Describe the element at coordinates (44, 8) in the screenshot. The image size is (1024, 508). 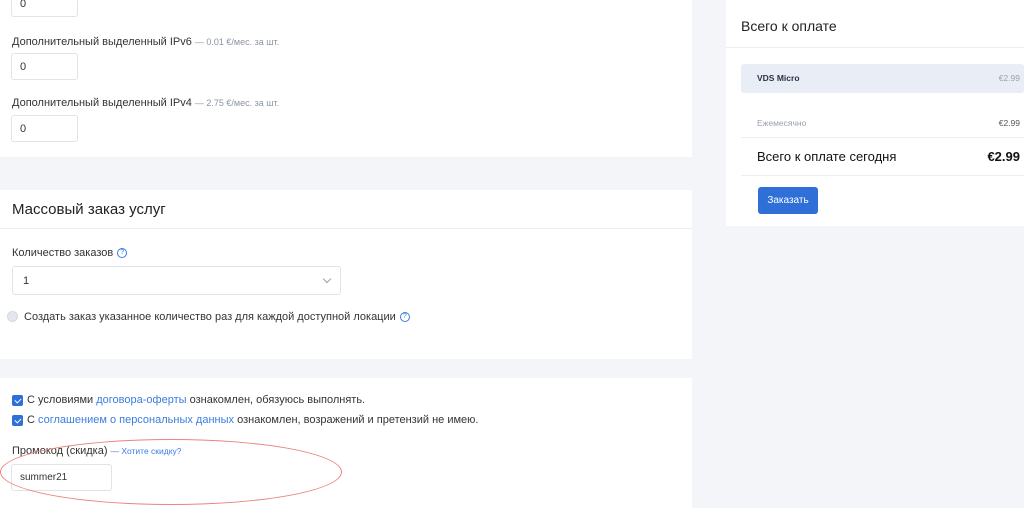
I see `top-quantity-input` at that location.